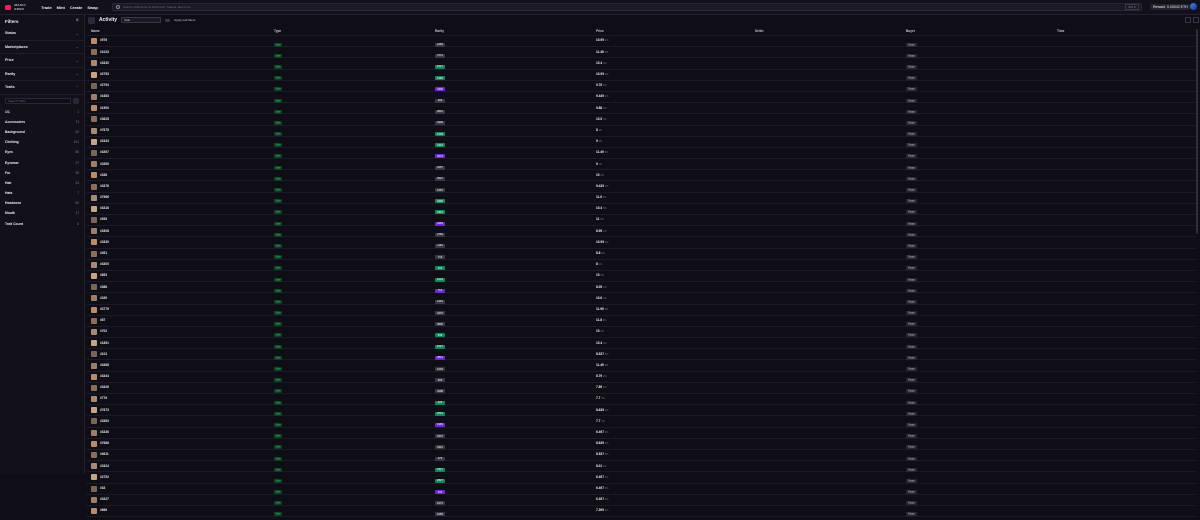  What do you see at coordinates (42, 173) in the screenshot?
I see `trait-item: Fur 45` at bounding box center [42, 173].